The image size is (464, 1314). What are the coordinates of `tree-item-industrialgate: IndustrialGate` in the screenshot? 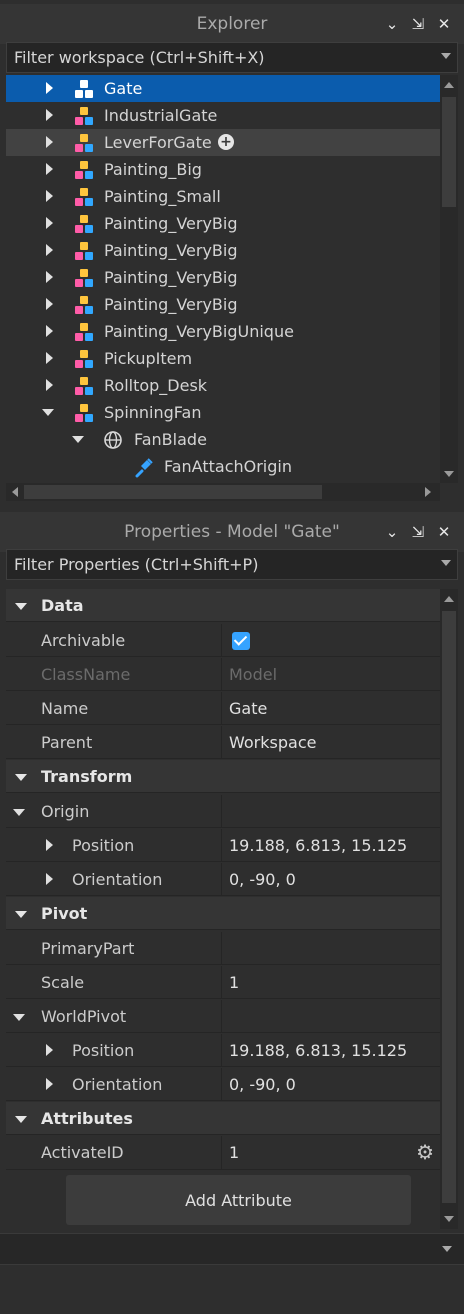 It's located at (223, 115).